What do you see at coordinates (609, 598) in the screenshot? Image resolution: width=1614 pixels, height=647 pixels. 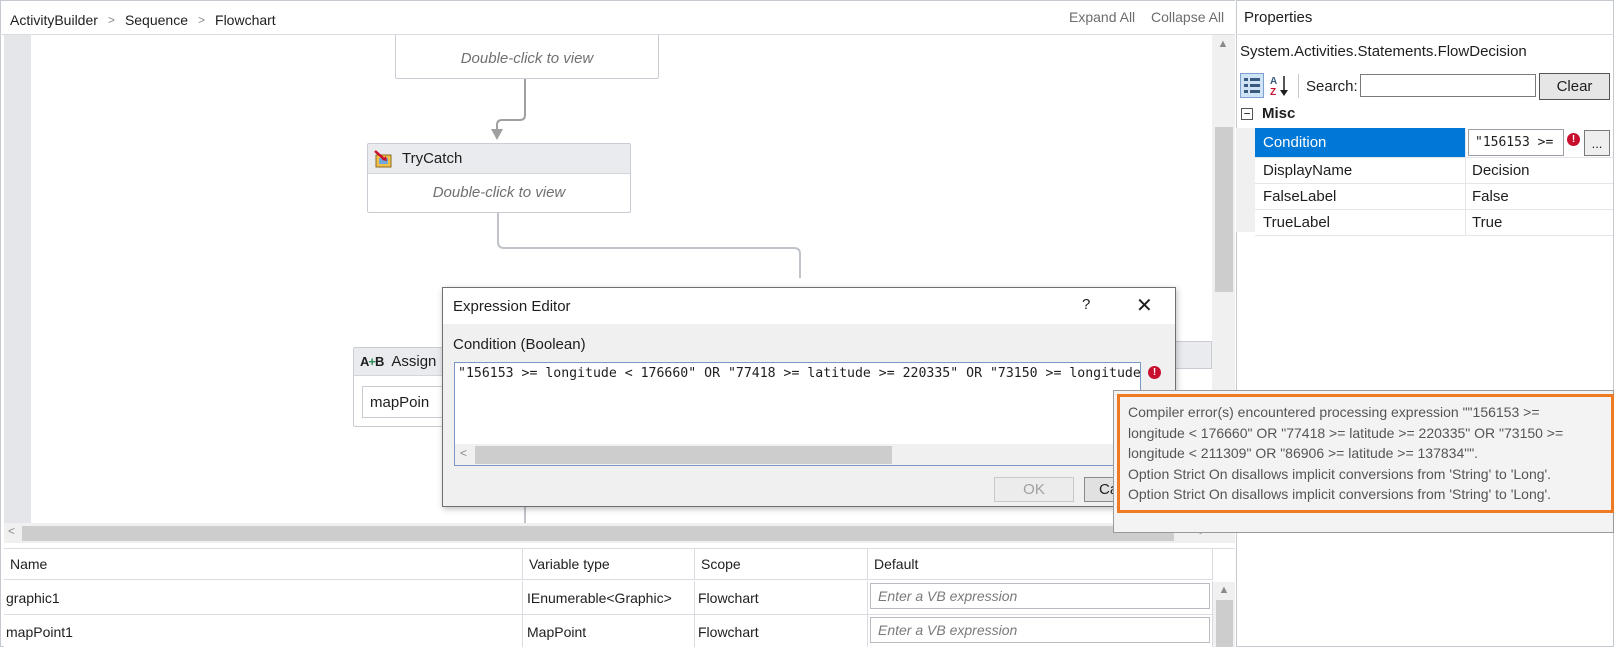 I see `variable-type-cell: IEnumerable<Graphic>` at bounding box center [609, 598].